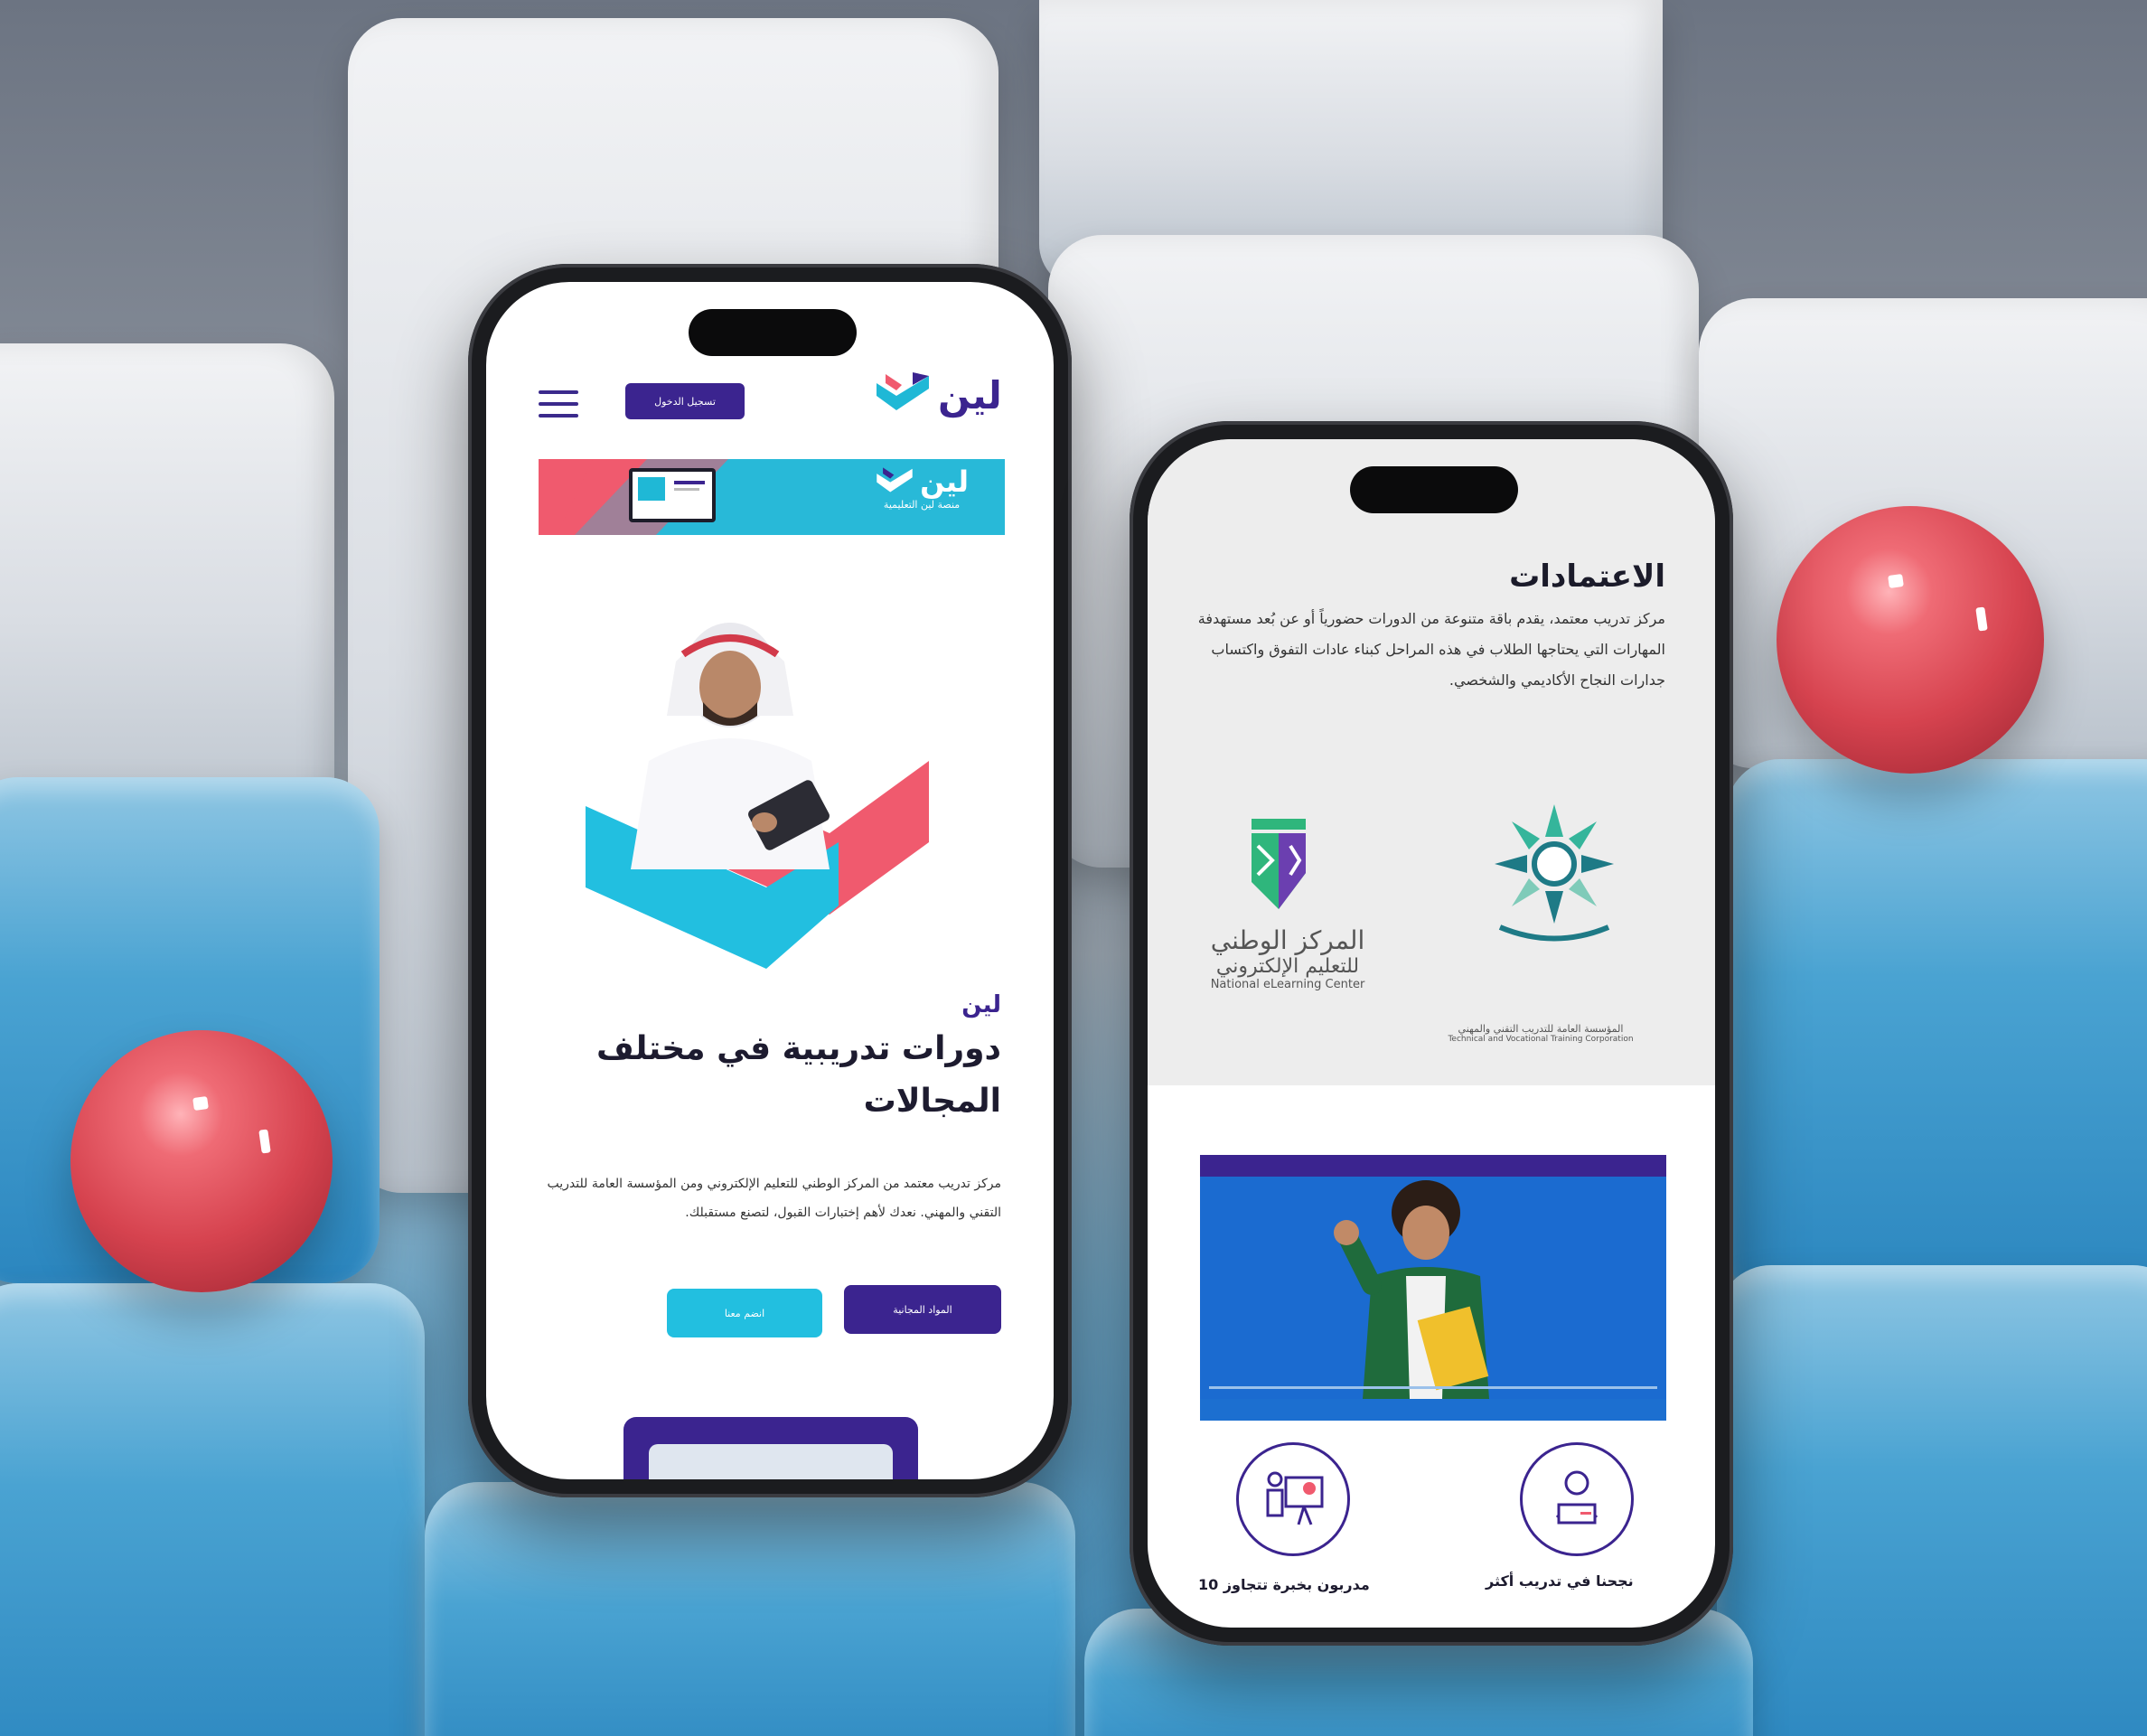  Describe the element at coordinates (923, 1309) in the screenshot. I see `free-materials-button: المواد المجانية` at that location.